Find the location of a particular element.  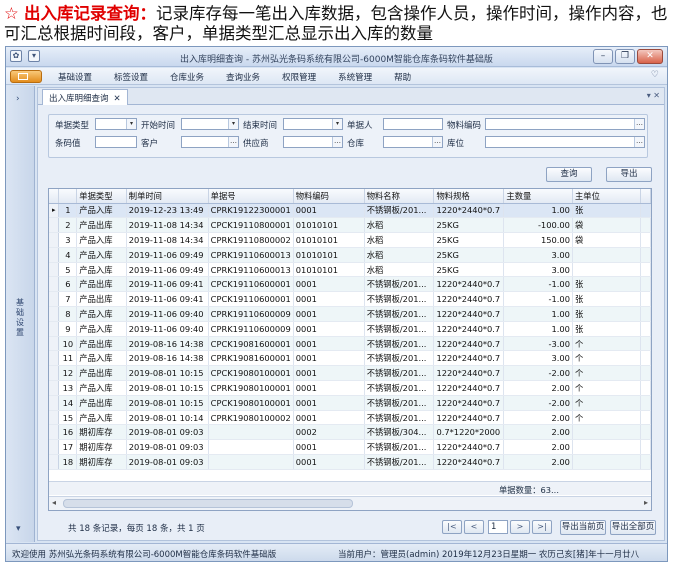

query-button: 查询 is located at coordinates (569, 174).